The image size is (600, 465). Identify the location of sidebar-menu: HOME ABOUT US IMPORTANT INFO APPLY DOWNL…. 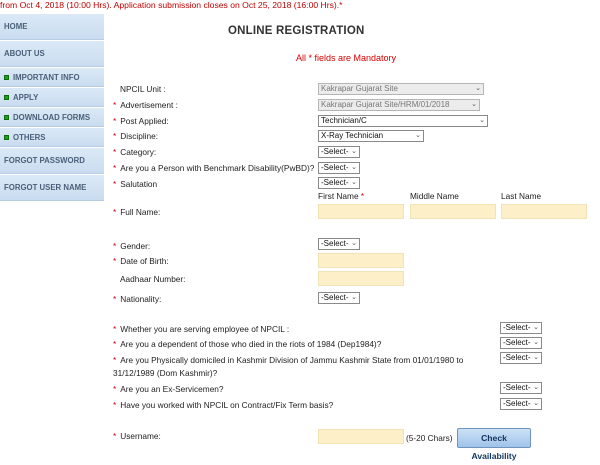
(52, 108).